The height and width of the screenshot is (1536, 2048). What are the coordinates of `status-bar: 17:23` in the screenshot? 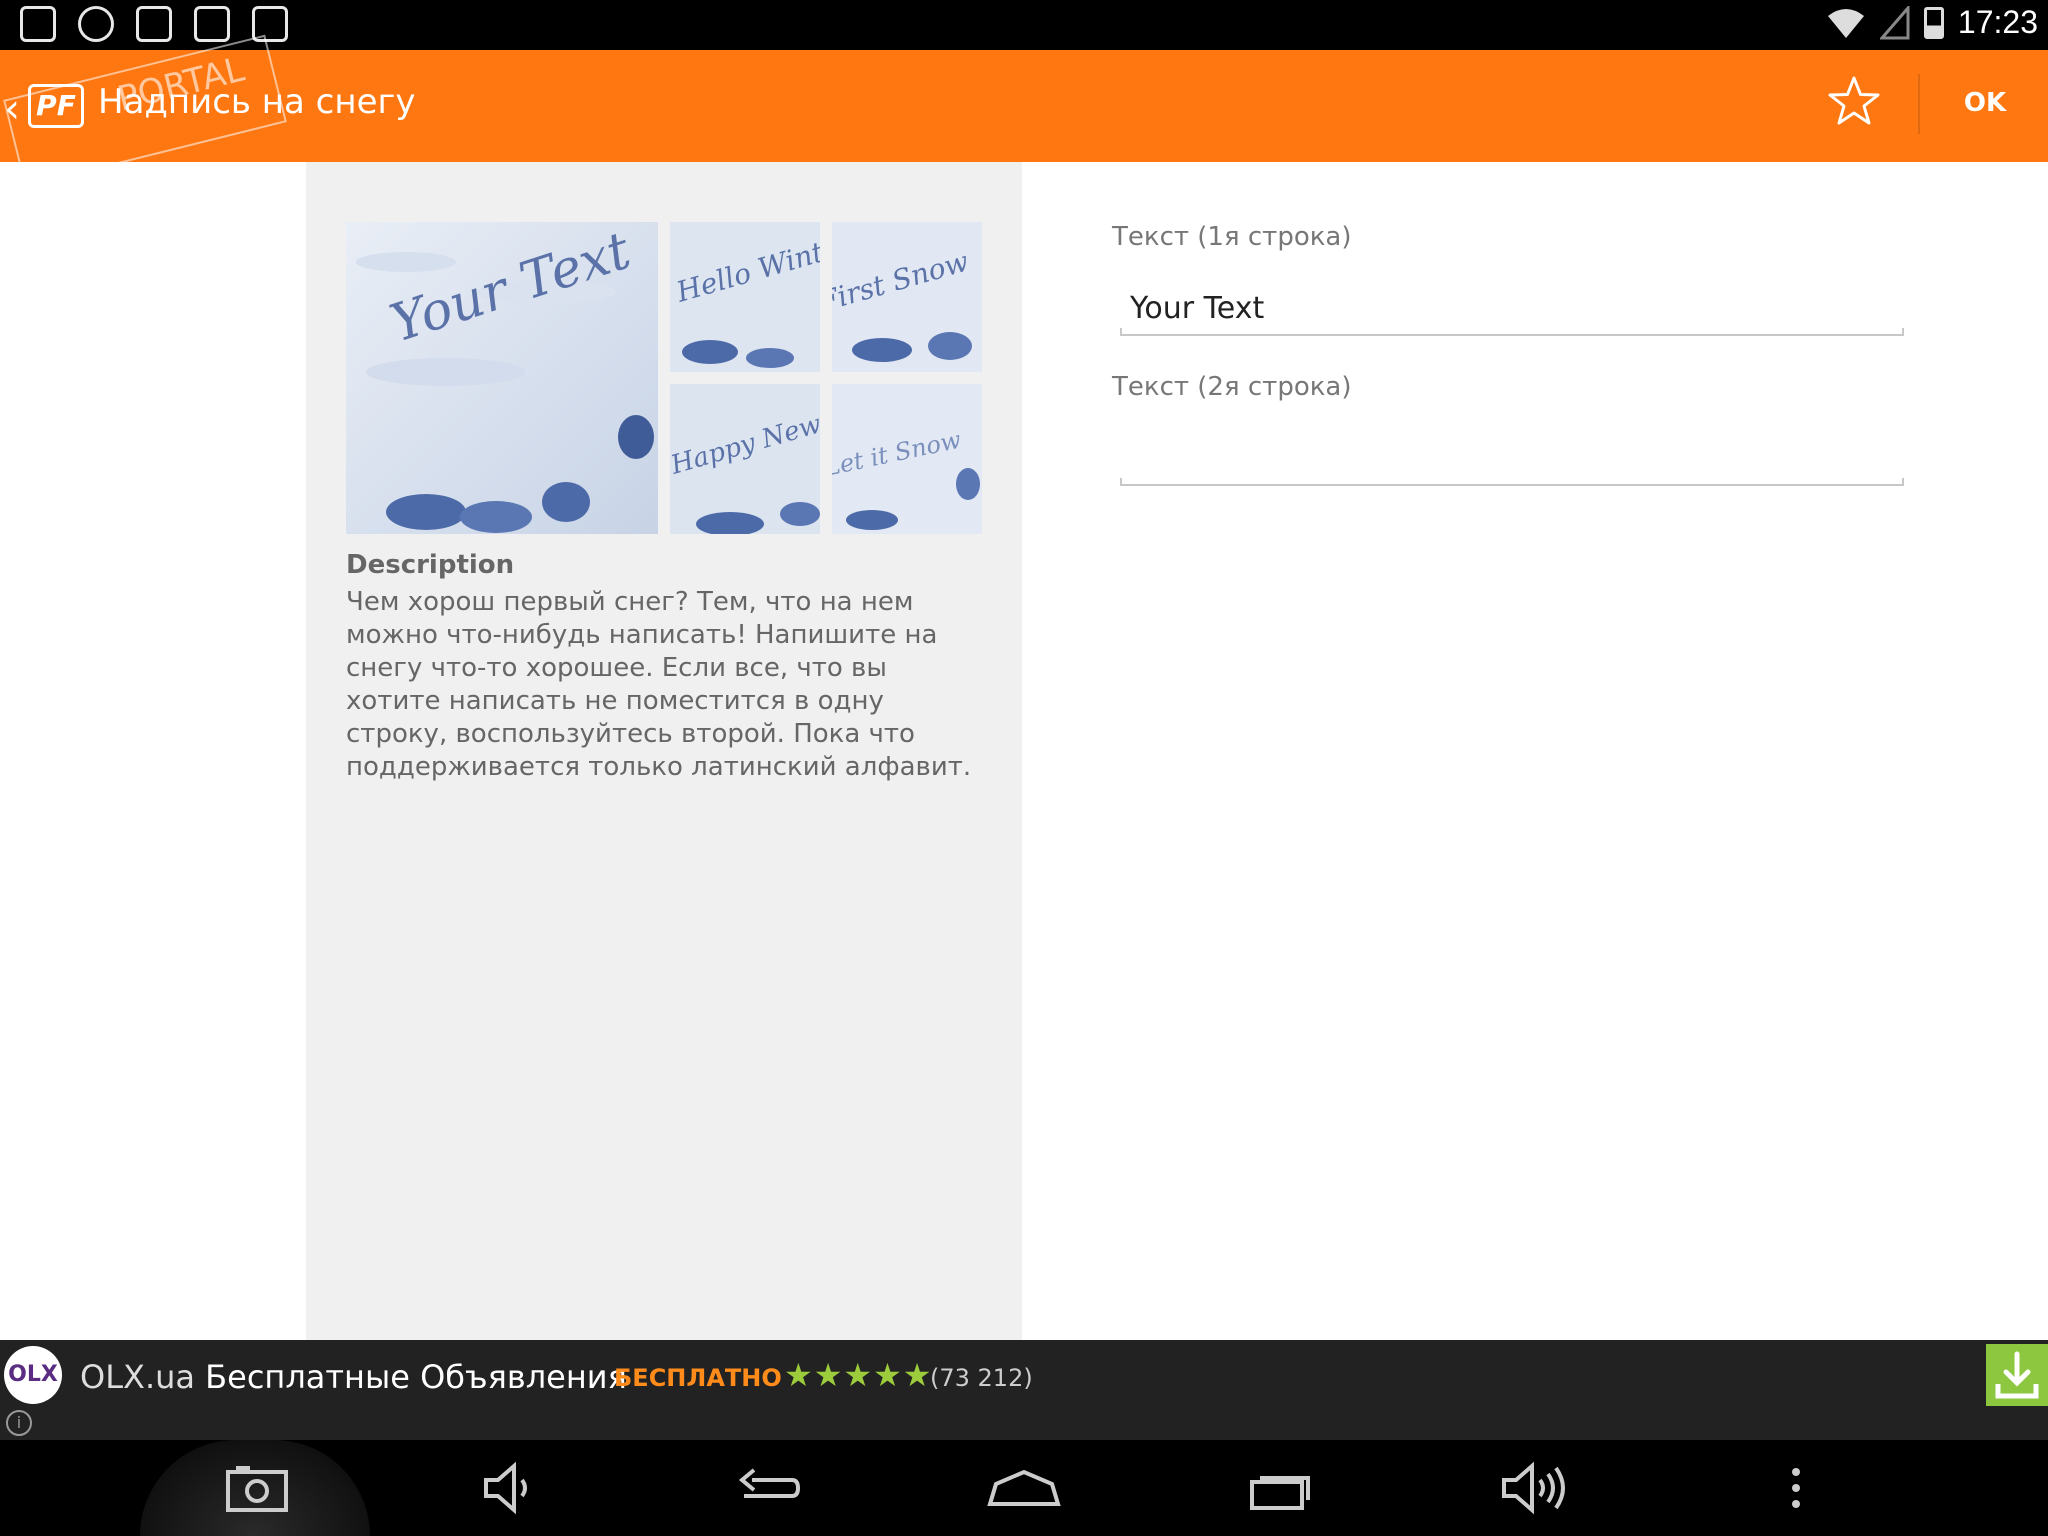 It's located at (1024, 25).